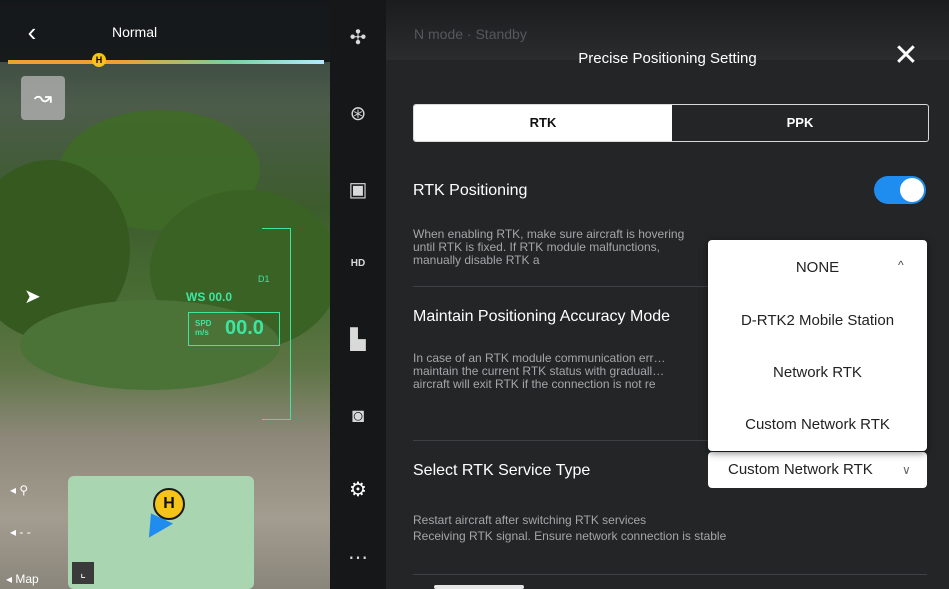  What do you see at coordinates (817, 321) in the screenshot?
I see `dropdown-option-d-rtk2: D-RTK2 Mobile Station` at bounding box center [817, 321].